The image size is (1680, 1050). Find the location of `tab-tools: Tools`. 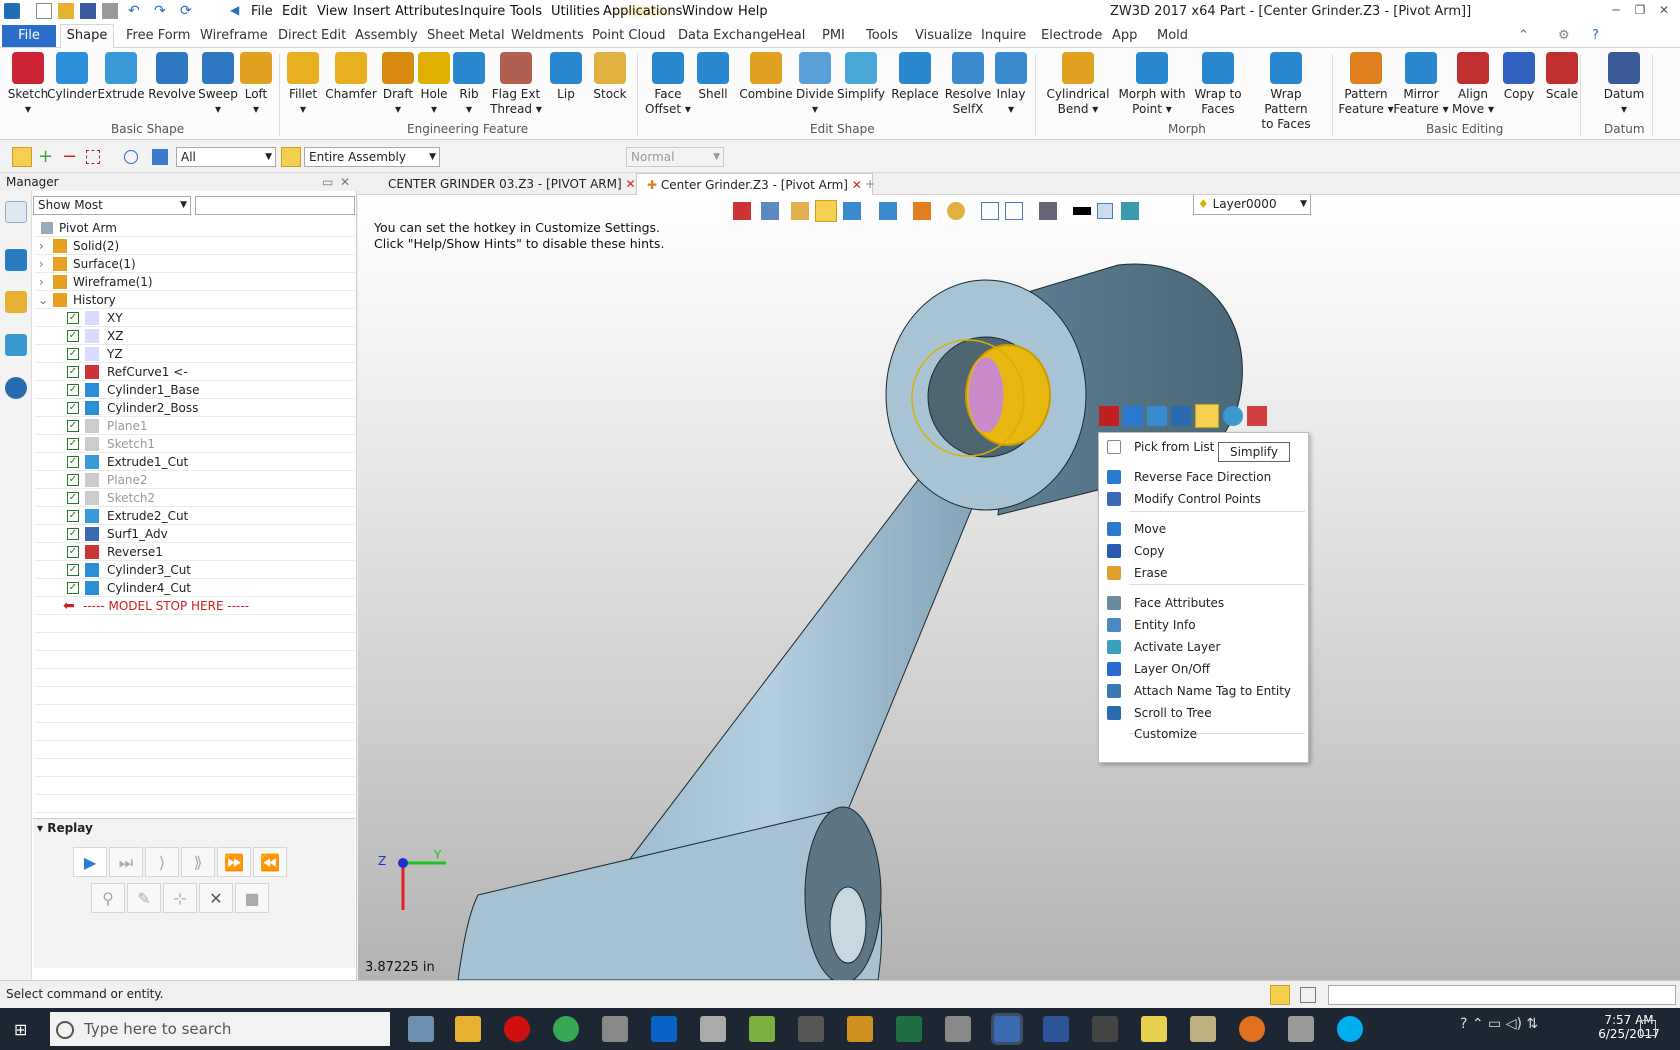

tab-tools: Tools is located at coordinates (882, 35).